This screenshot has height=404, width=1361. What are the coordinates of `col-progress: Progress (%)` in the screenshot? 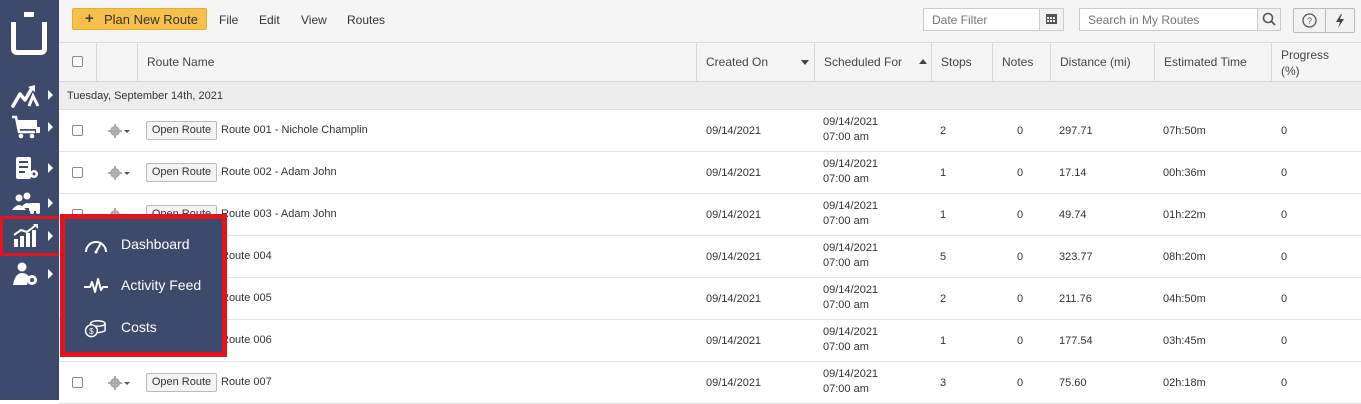 It's located at (1316, 62).